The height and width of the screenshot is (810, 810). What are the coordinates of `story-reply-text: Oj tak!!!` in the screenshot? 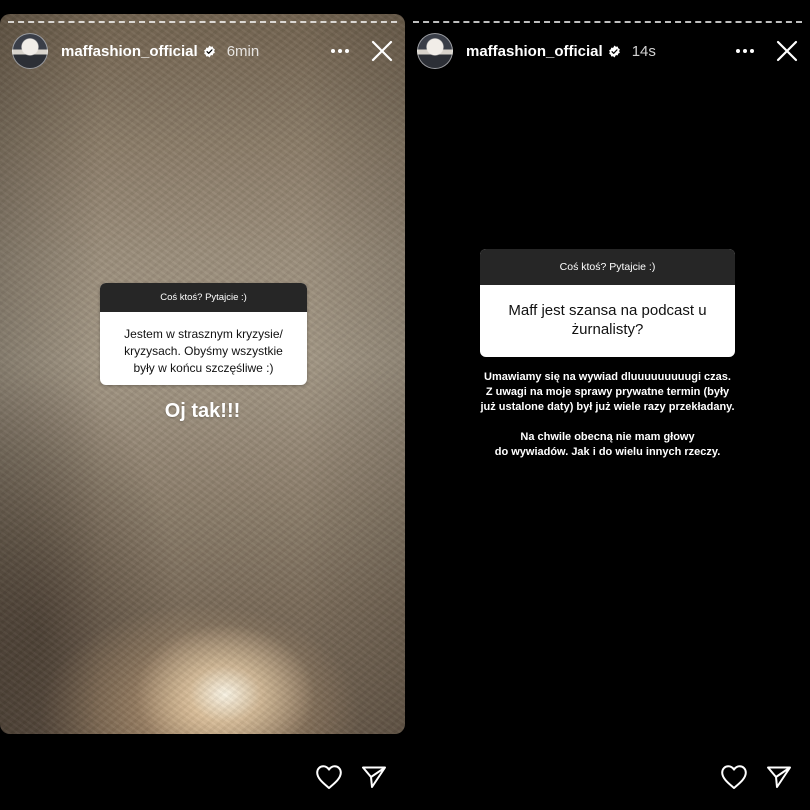 It's located at (202, 411).